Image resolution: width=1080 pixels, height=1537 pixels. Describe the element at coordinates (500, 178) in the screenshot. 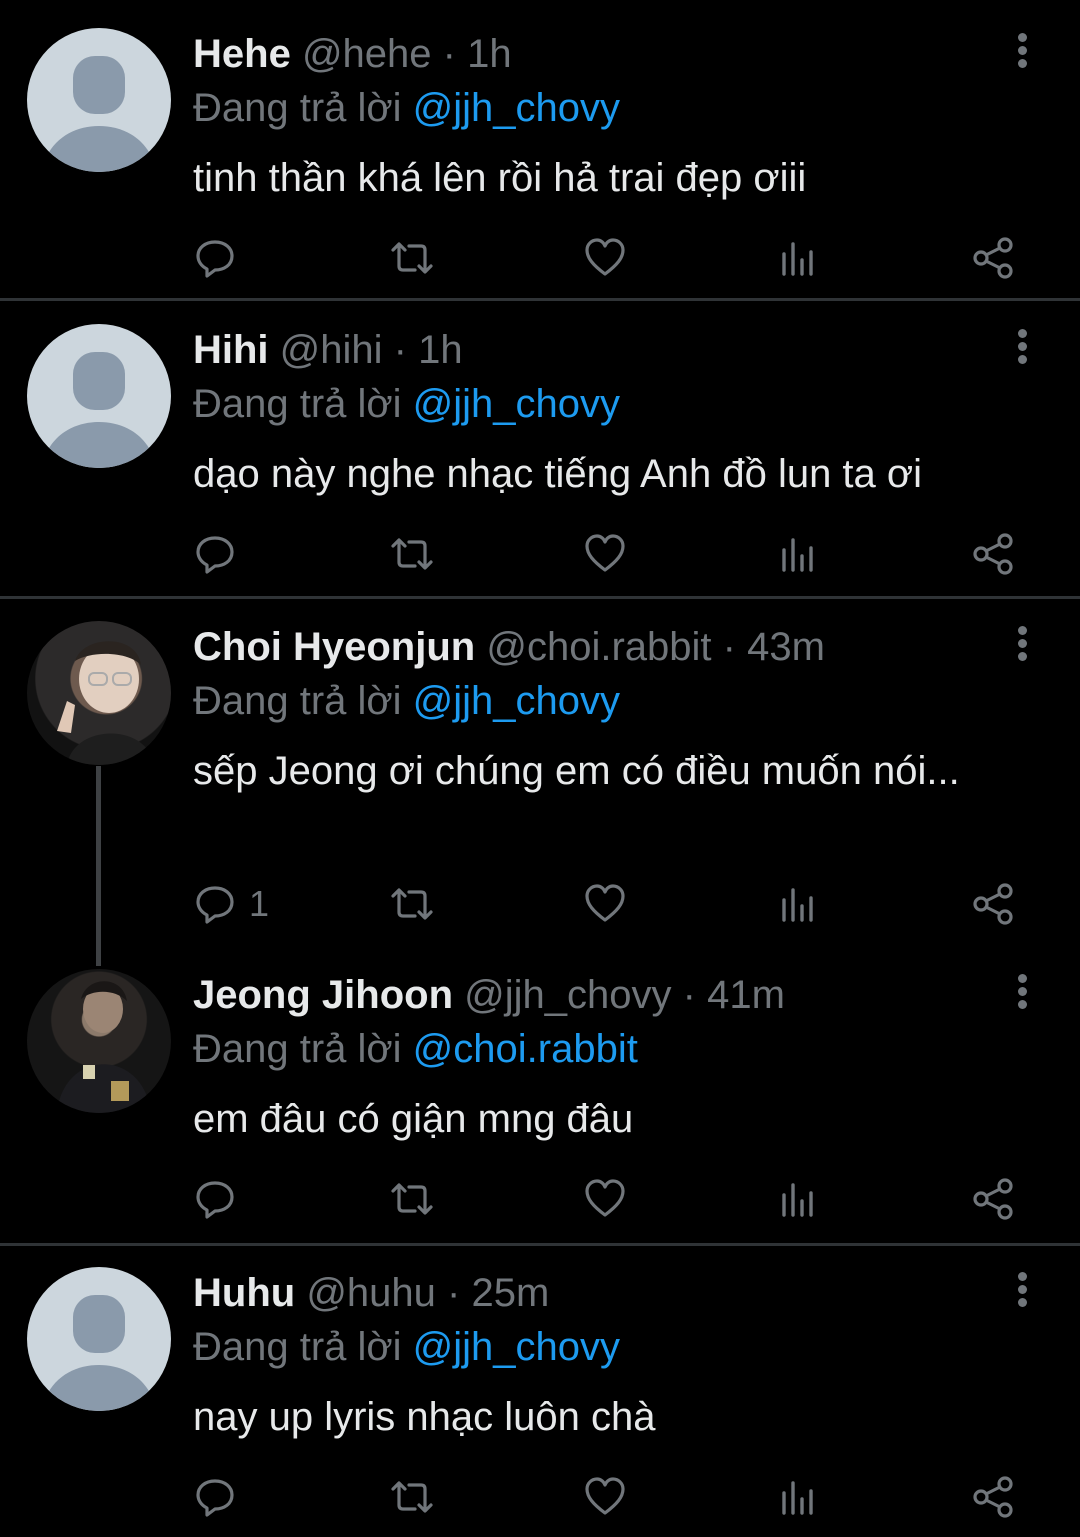

I see `tweet-text: tinh thần khá lên rồi hả trai đẹp ơiii` at that location.